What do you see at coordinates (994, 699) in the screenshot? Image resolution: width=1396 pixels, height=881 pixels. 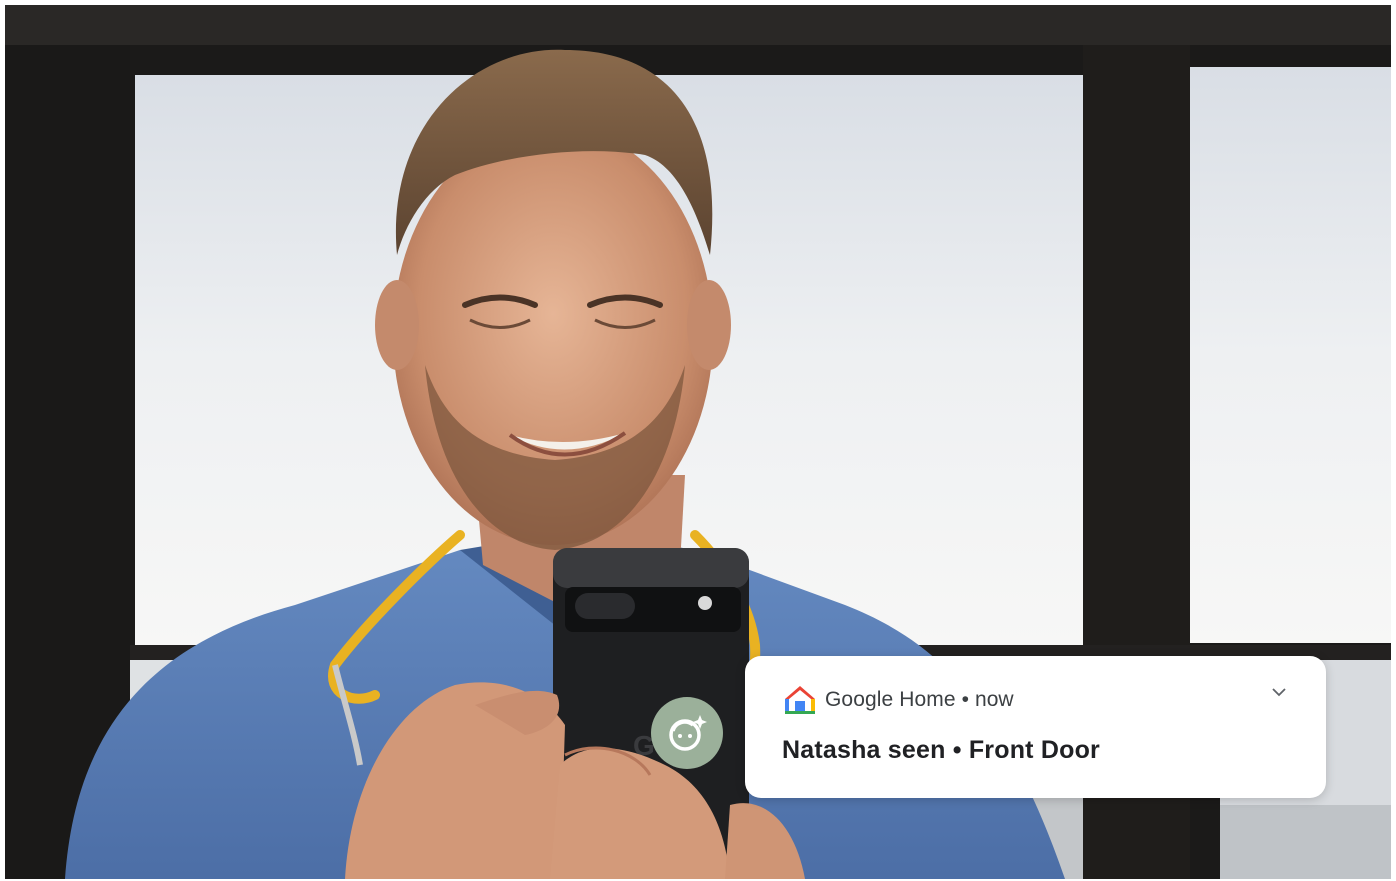 I see `notification-time: now` at bounding box center [994, 699].